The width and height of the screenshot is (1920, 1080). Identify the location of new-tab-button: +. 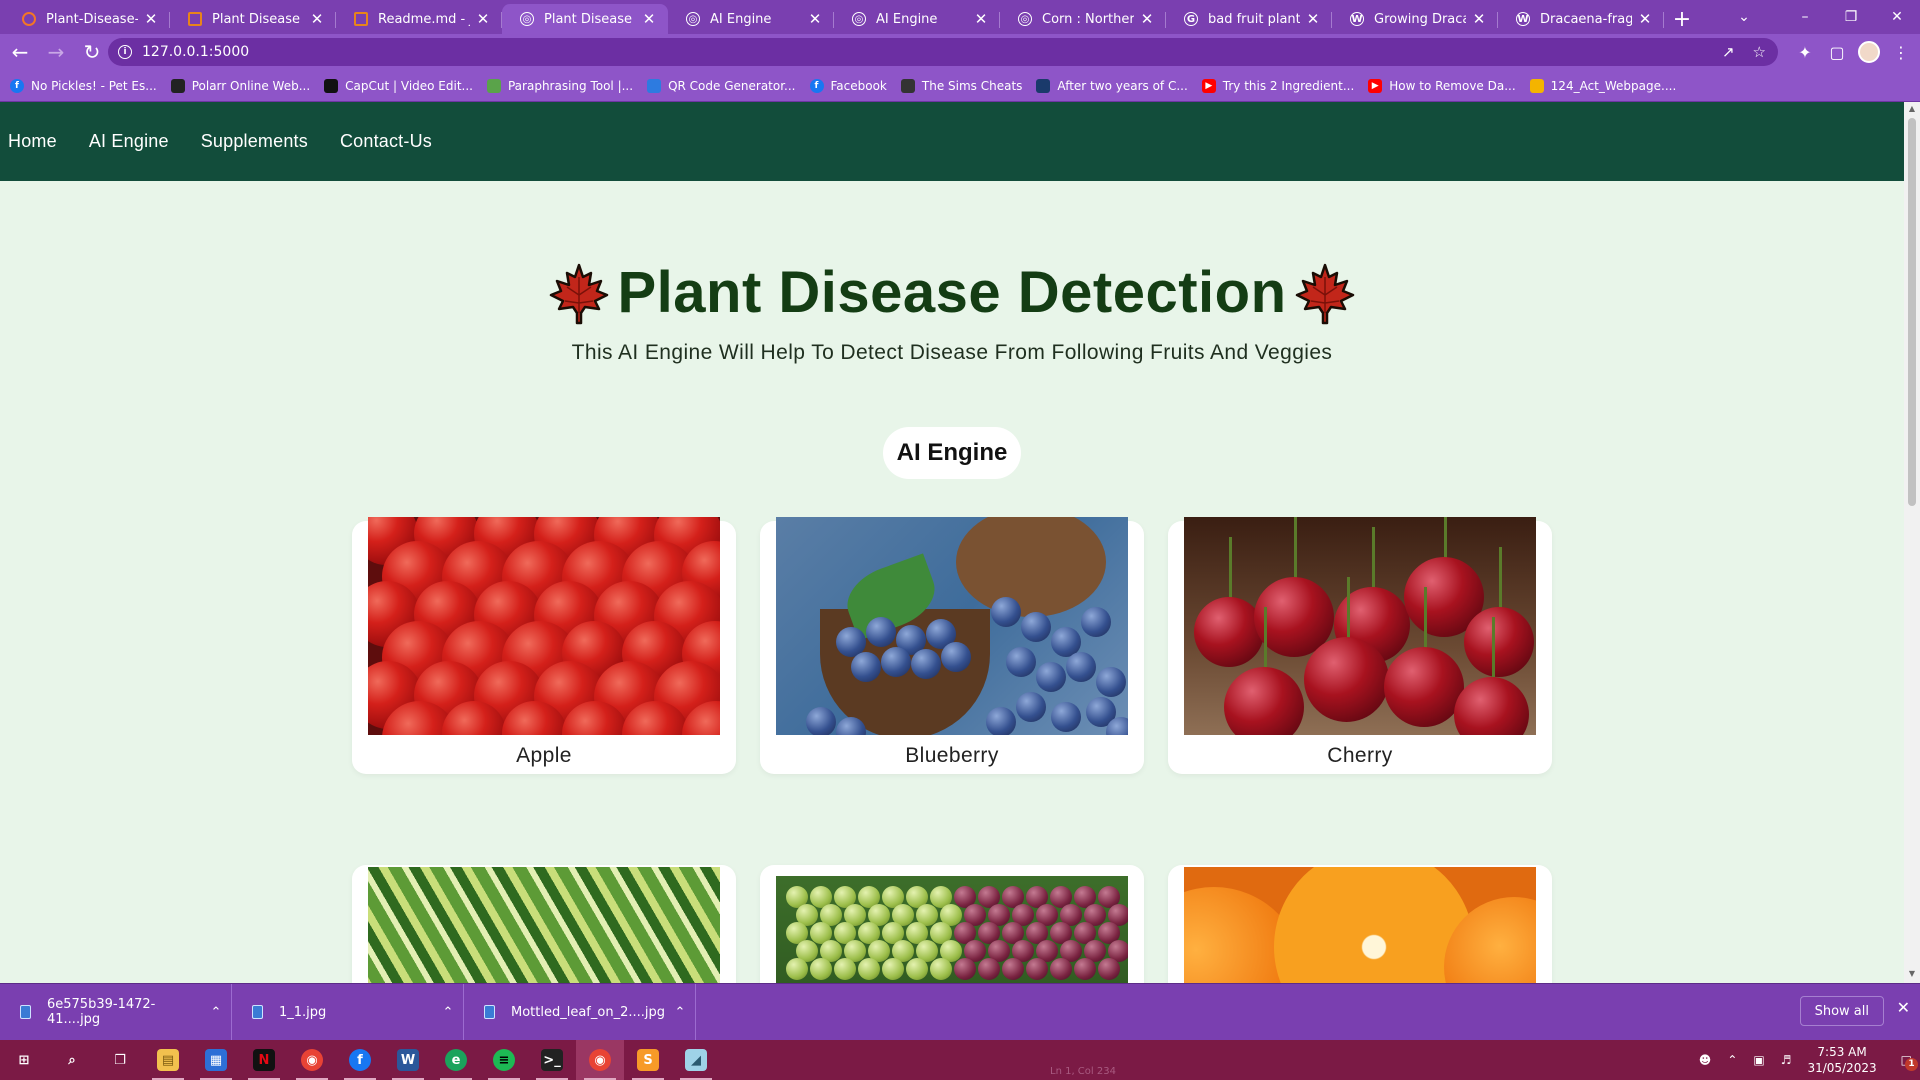
(1682, 19).